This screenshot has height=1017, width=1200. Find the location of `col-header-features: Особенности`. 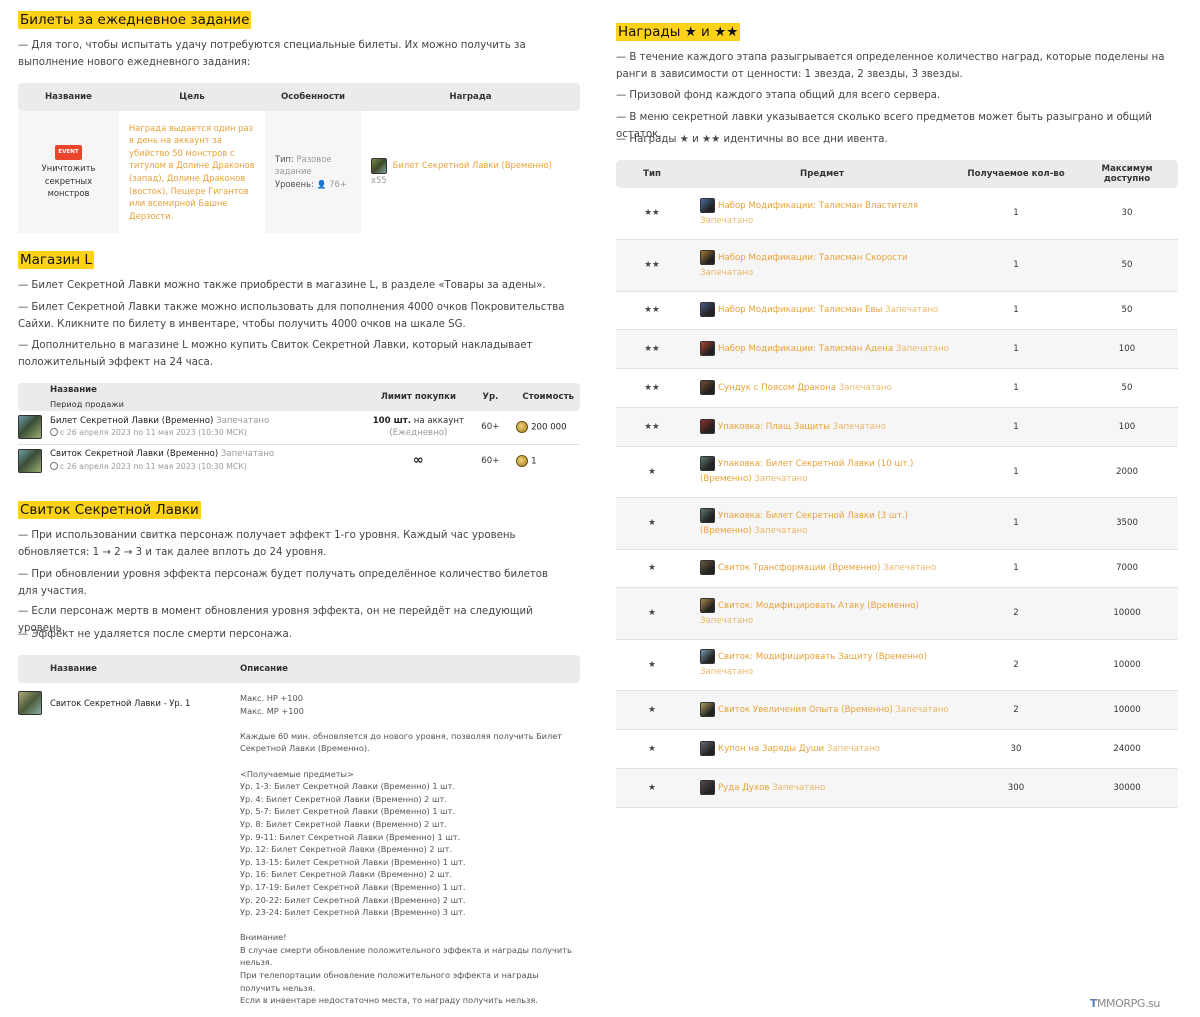

col-header-features: Особенности is located at coordinates (313, 97).